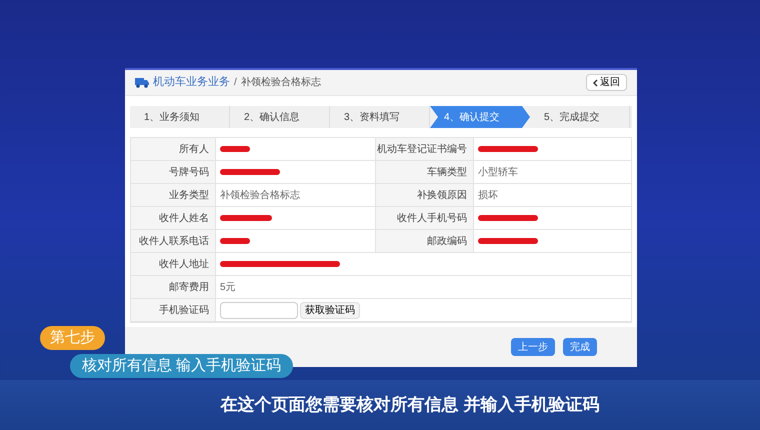  What do you see at coordinates (533, 347) in the screenshot?
I see `footer-button: 上一步` at bounding box center [533, 347].